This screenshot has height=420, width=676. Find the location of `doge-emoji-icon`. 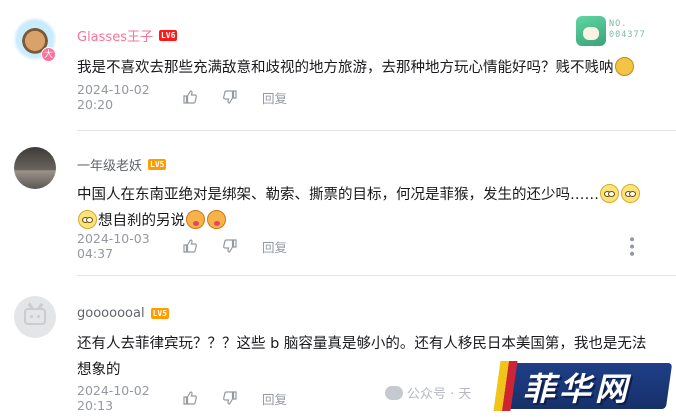

doge-emoji-icon is located at coordinates (624, 66).